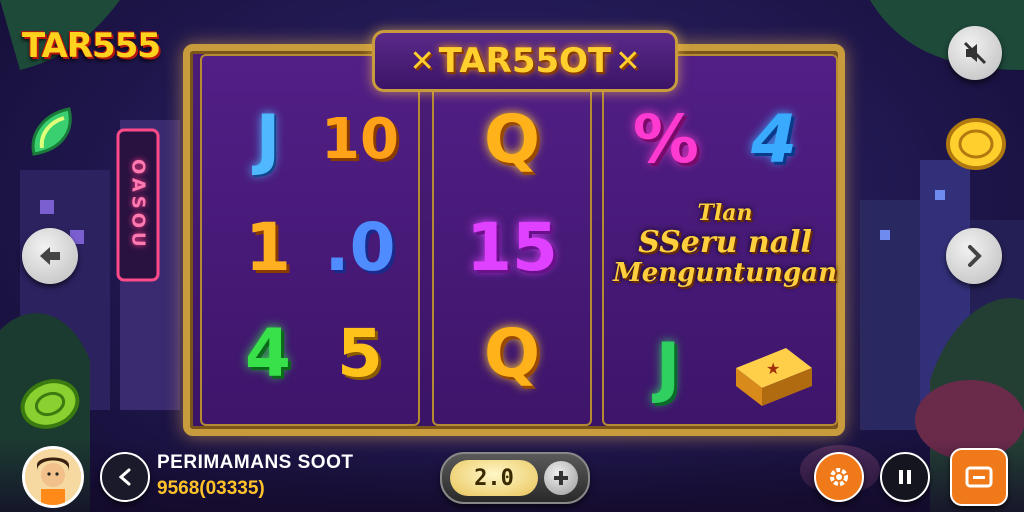 The image size is (1024, 512). I want to click on share-icon, so click(124, 477).